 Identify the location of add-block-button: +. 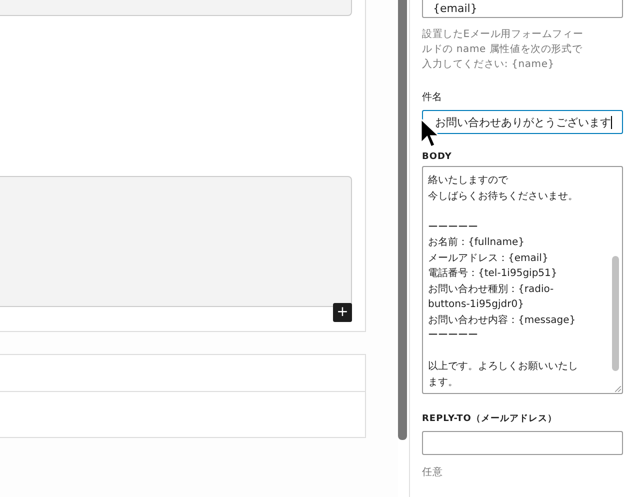
(342, 312).